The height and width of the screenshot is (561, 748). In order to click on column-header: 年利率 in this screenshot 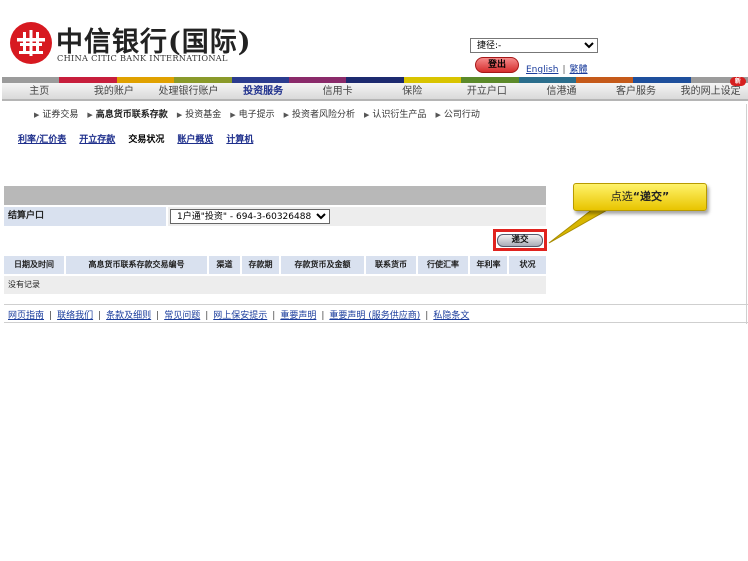, I will do `click(489, 265)`.